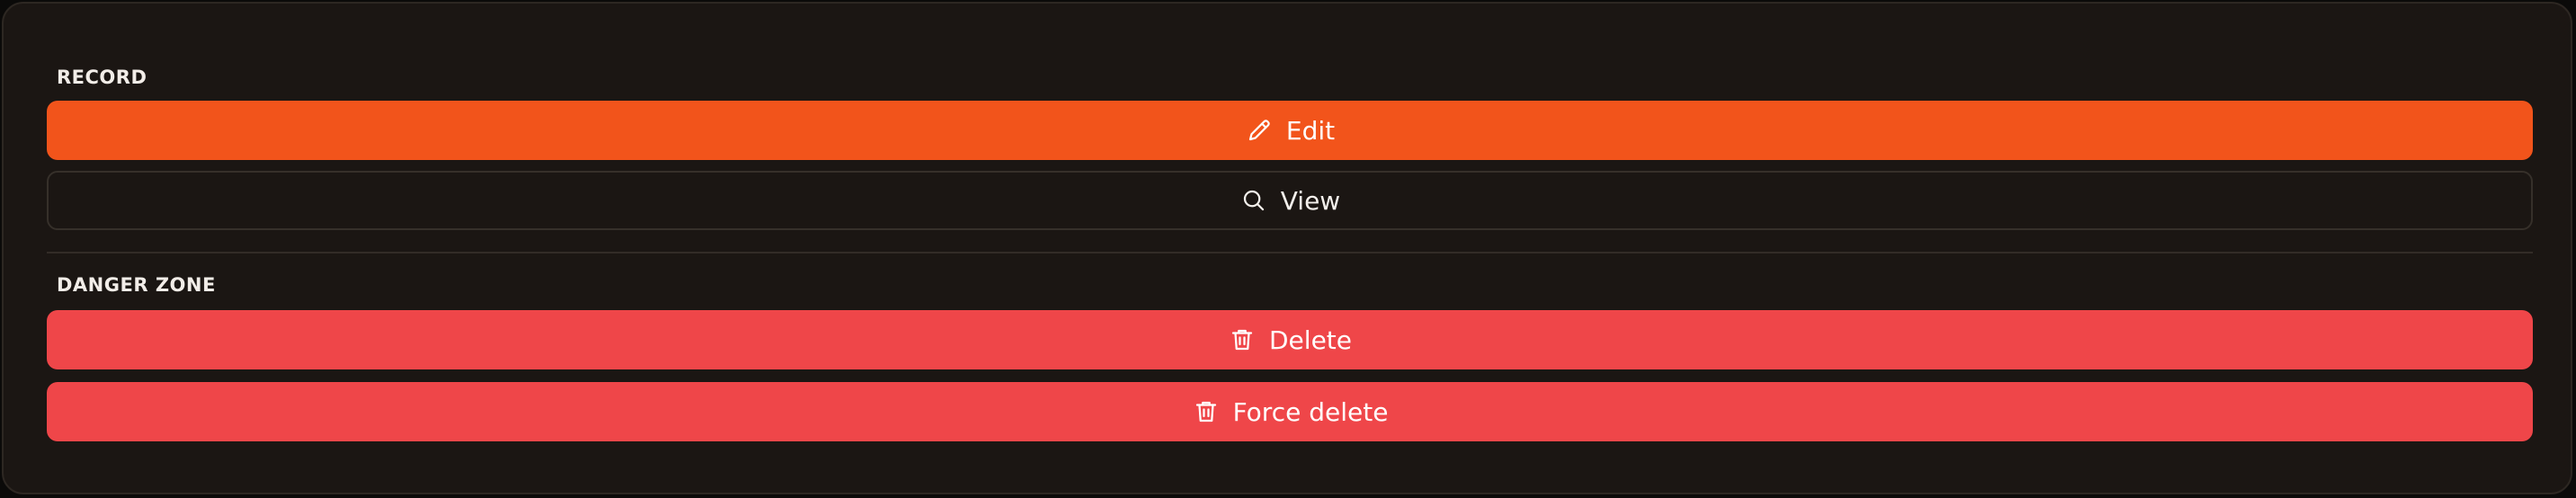 The image size is (2576, 498). I want to click on section-label-danger-zone: DANGER ZONE, so click(136, 285).